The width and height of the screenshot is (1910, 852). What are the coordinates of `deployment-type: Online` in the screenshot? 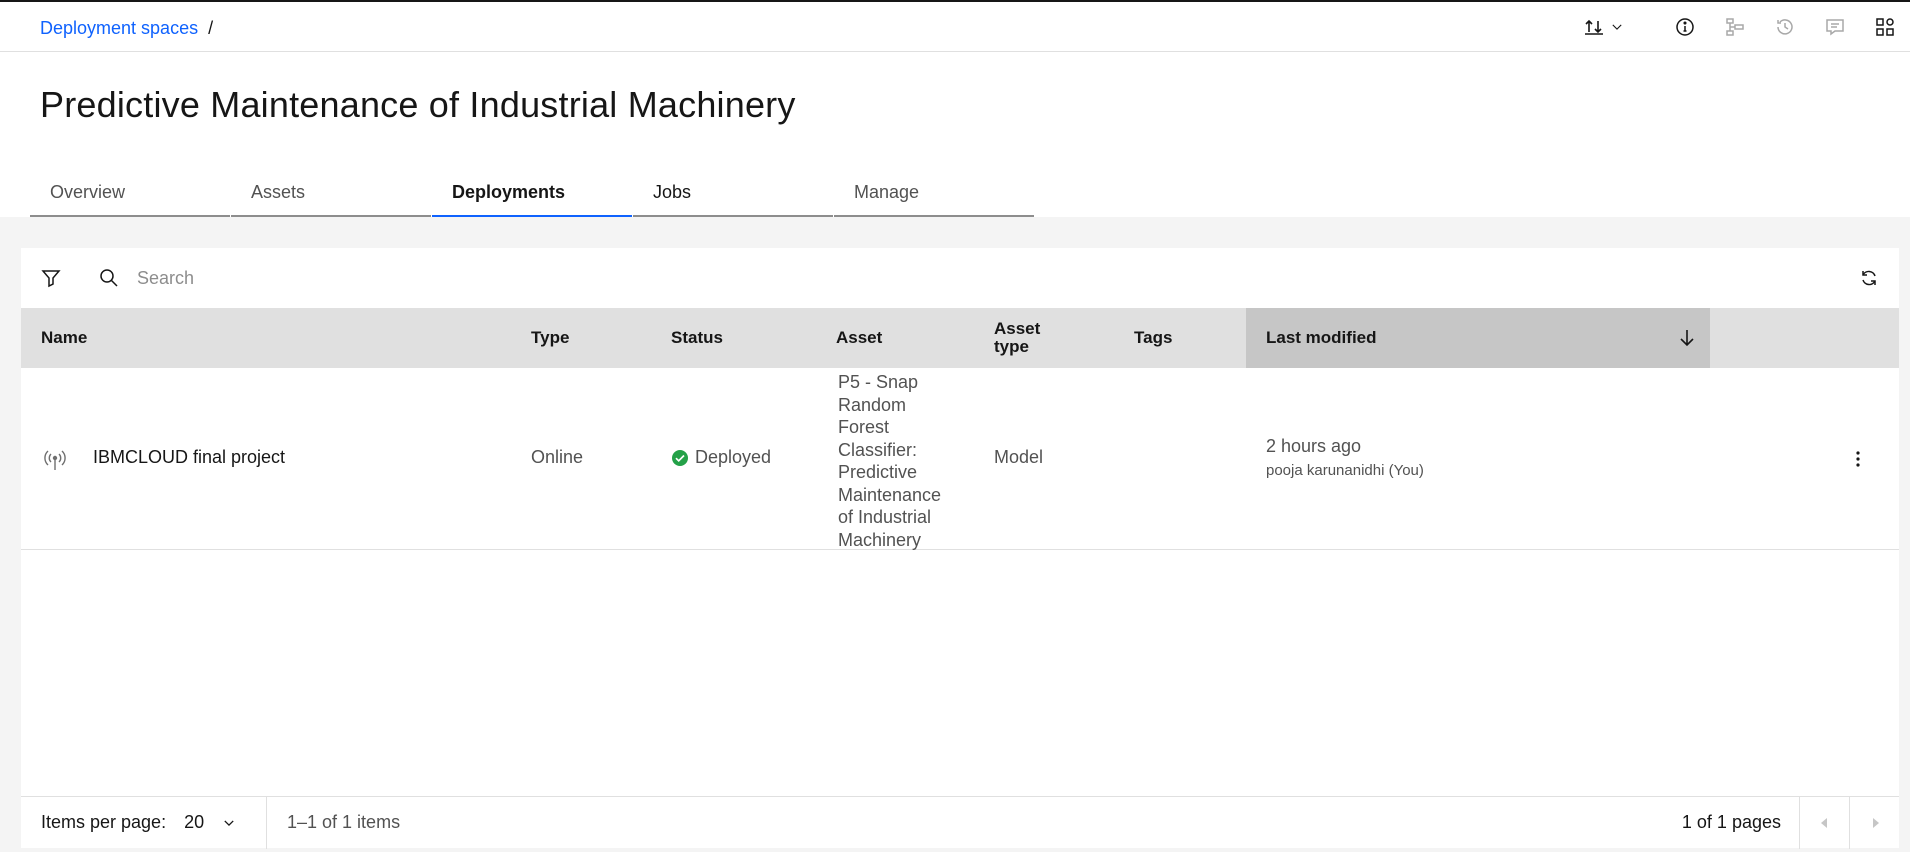 It's located at (557, 457).